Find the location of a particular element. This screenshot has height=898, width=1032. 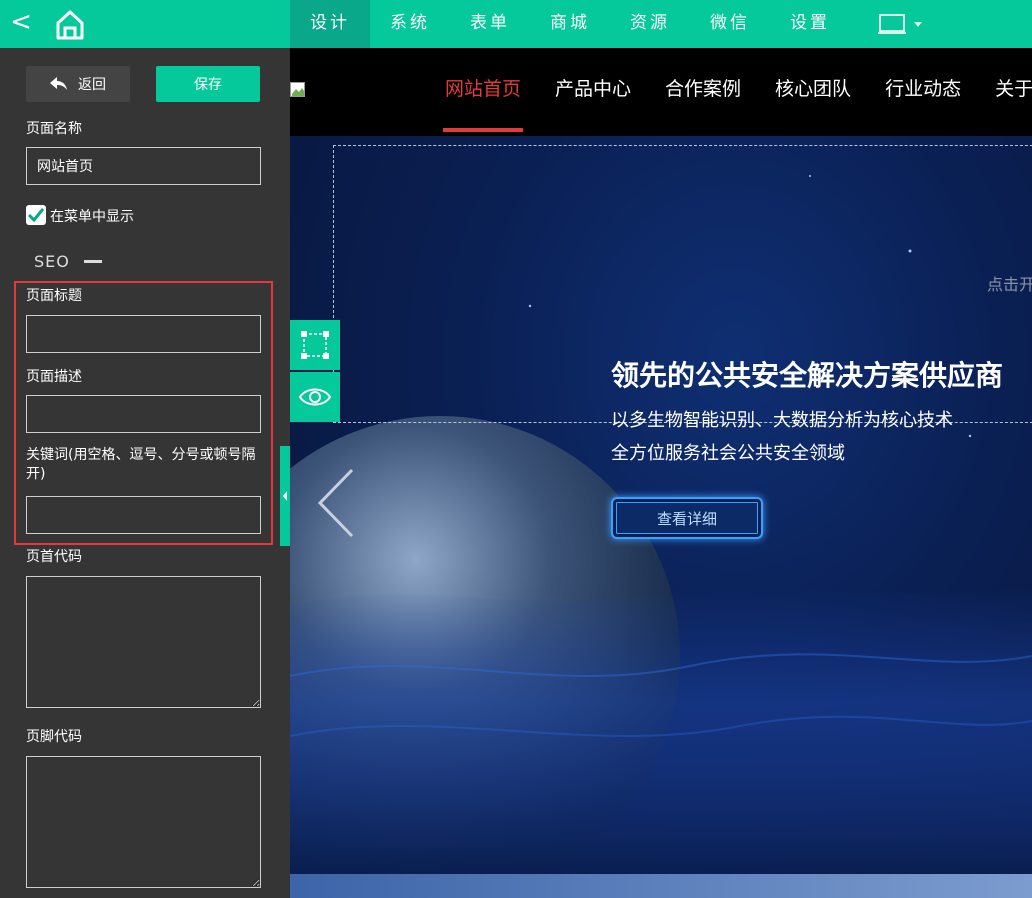

view-details-button: 查看详细 is located at coordinates (687, 518).